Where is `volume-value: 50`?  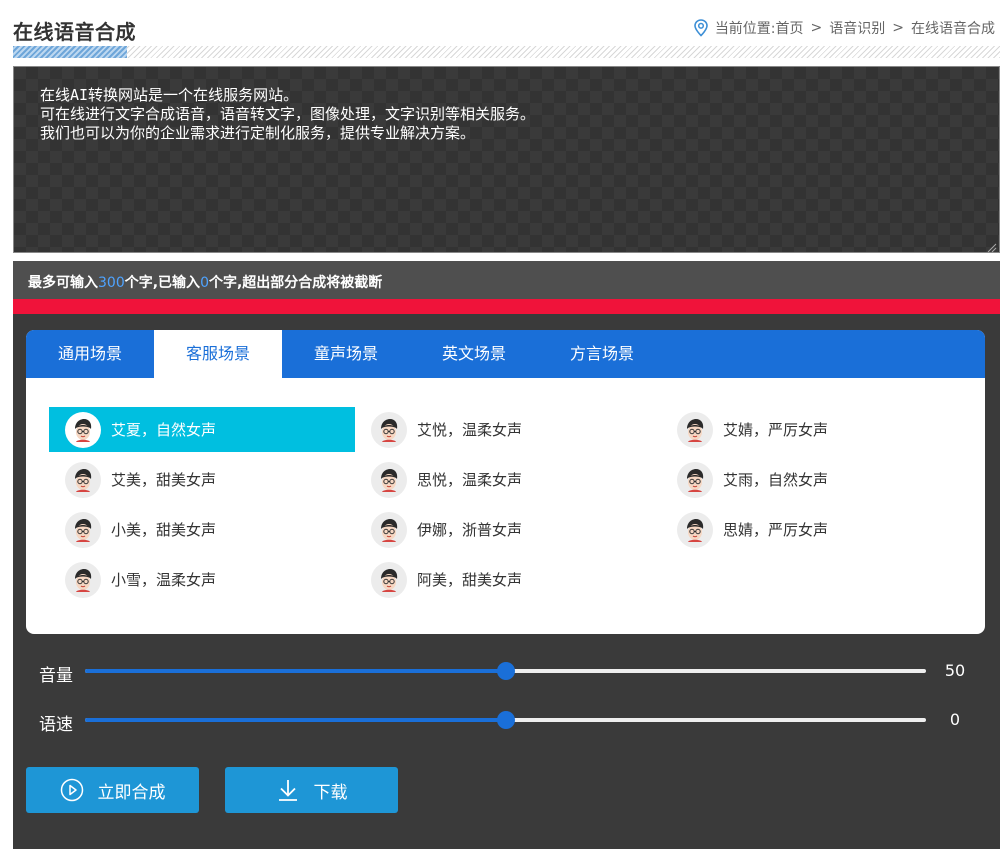 volume-value: 50 is located at coordinates (955, 670).